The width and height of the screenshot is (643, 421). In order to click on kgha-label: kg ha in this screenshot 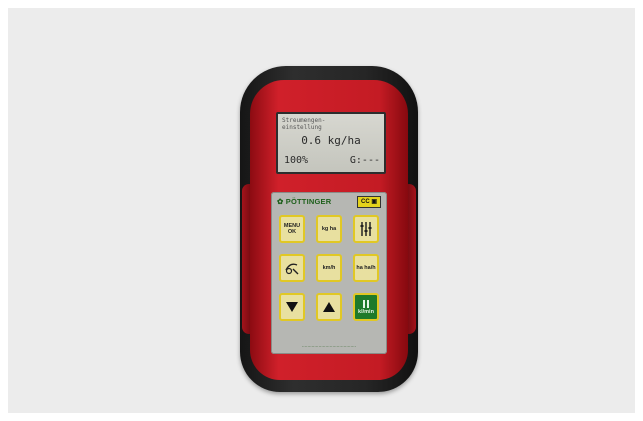, I will do `click(329, 229)`.